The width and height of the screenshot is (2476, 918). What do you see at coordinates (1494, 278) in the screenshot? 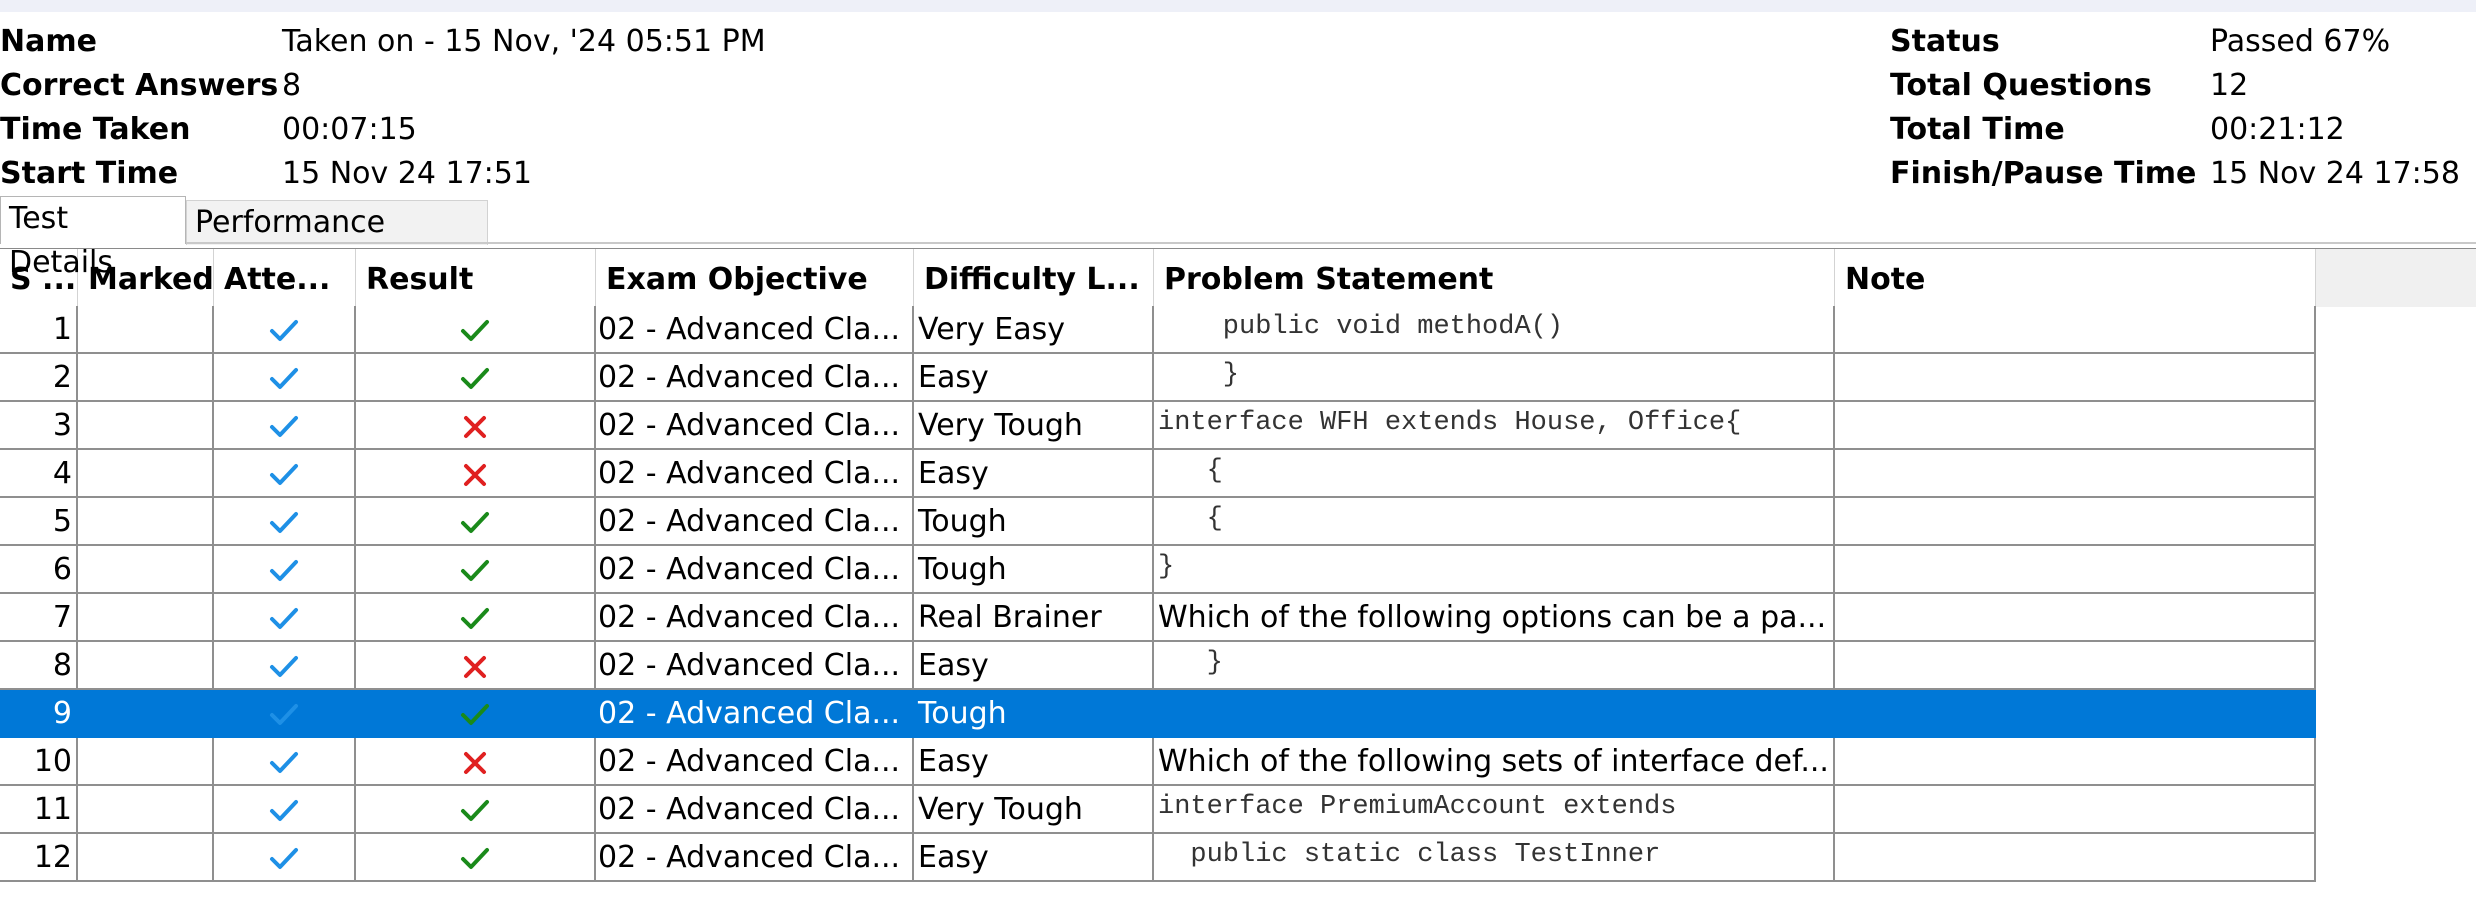
I see `column-header-problem-statement: Problem Statement` at bounding box center [1494, 278].